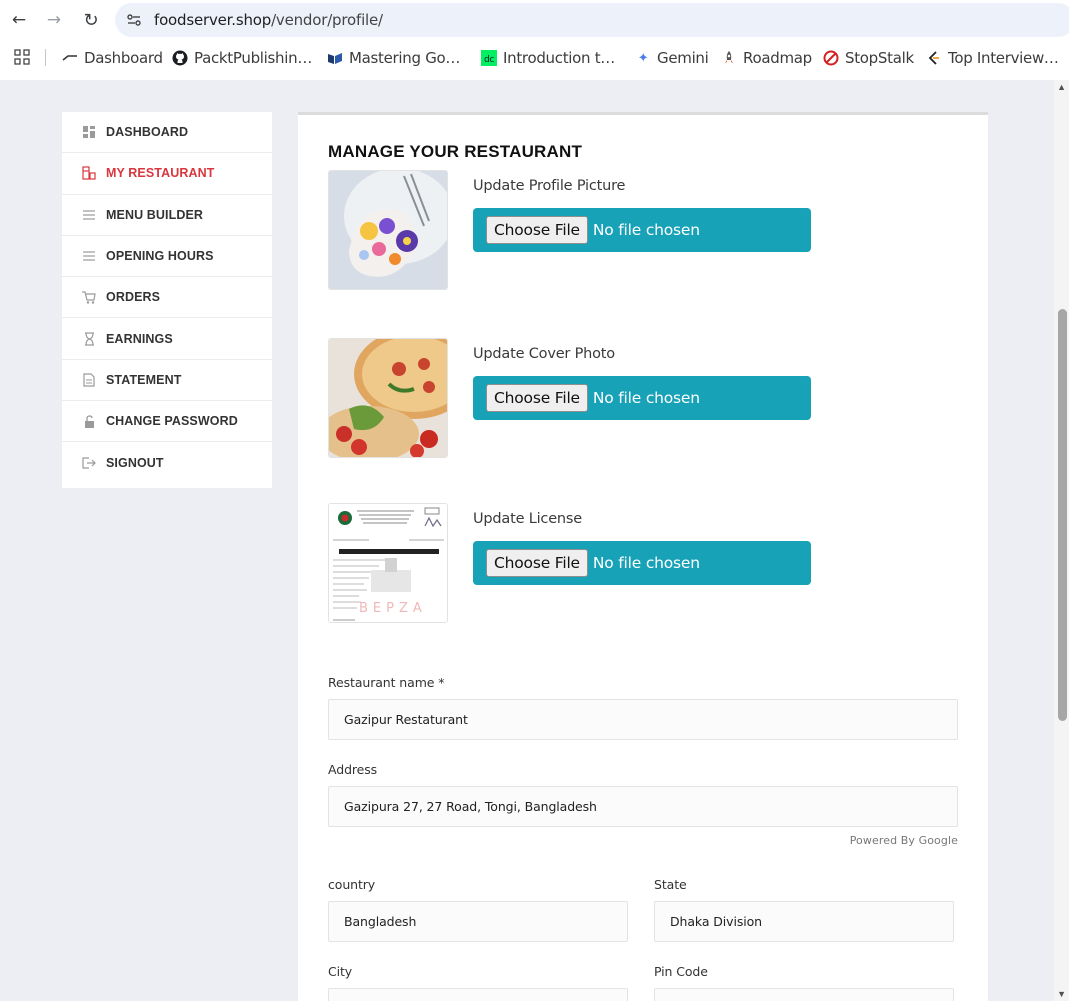  Describe the element at coordinates (1061, 994) in the screenshot. I see `scroll-down-arrow-icon: ▼` at that location.